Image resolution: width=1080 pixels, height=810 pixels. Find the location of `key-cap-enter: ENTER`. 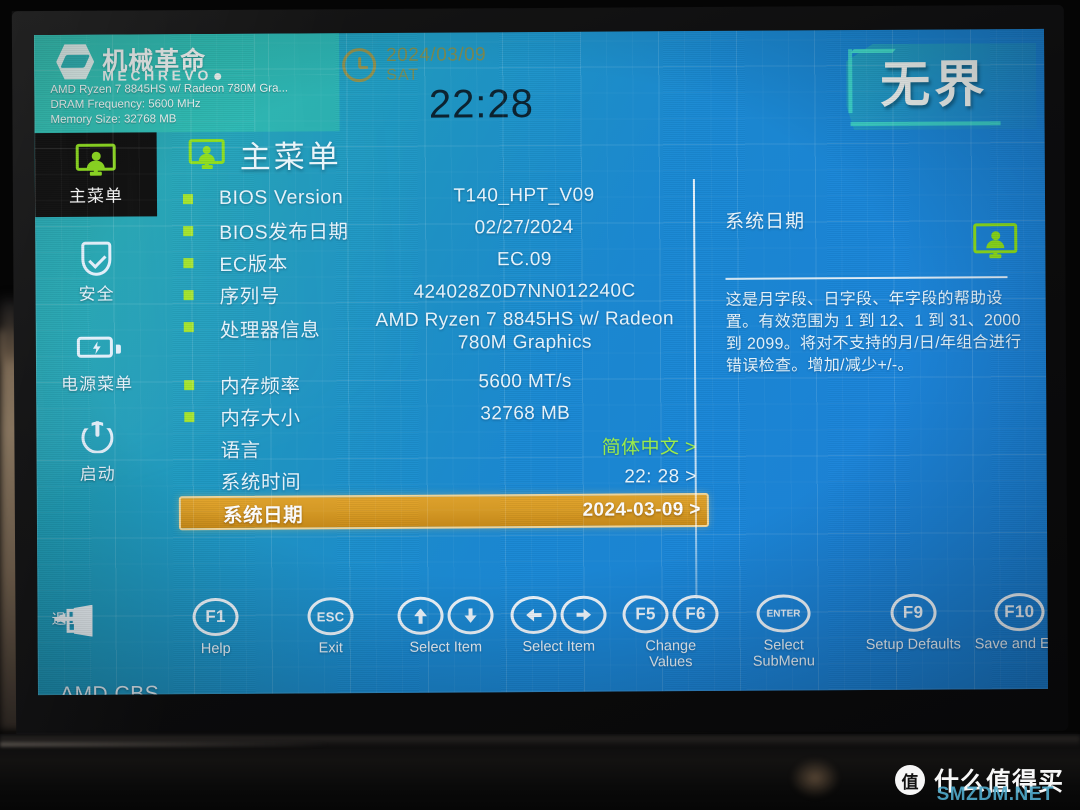

key-cap-enter: ENTER is located at coordinates (783, 613).